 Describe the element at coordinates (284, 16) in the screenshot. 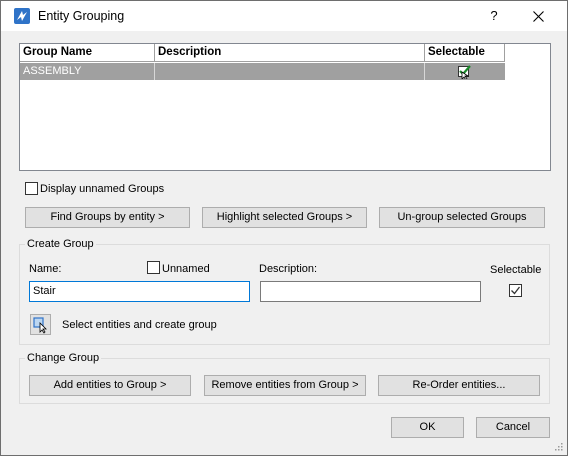

I see `title-bar: Entity Grouping ?` at that location.